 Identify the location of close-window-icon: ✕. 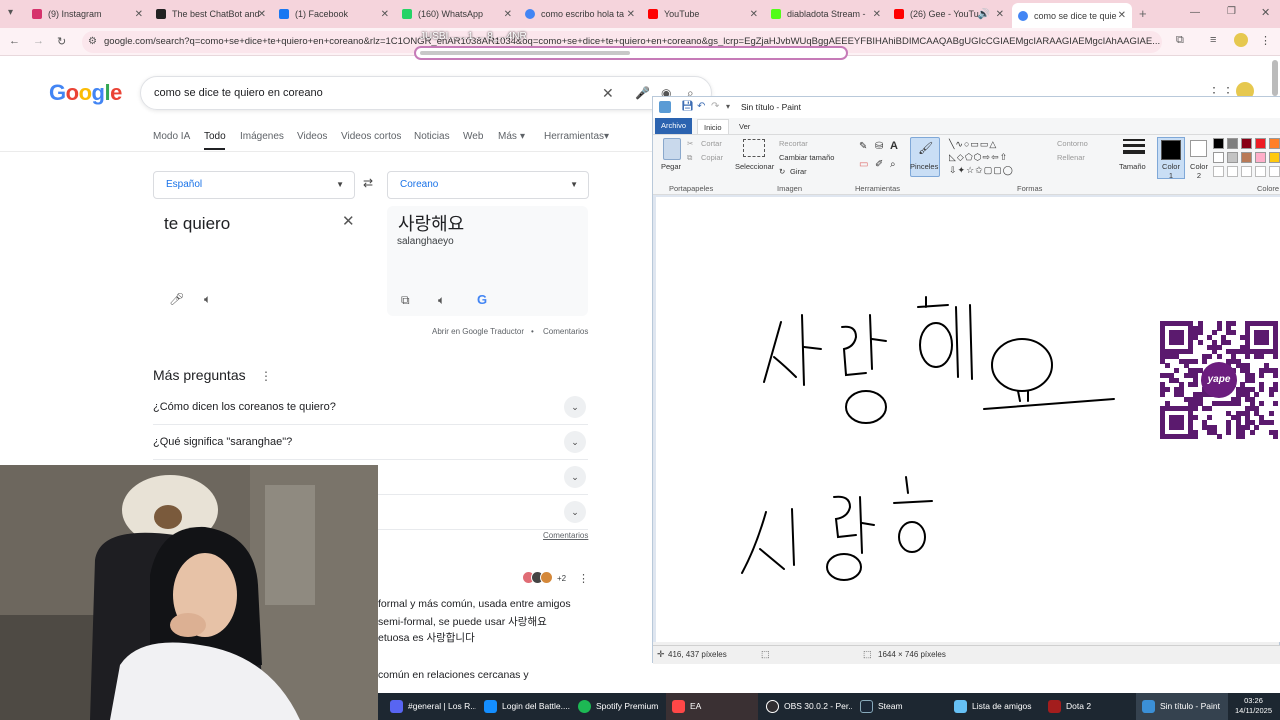
(1265, 12).